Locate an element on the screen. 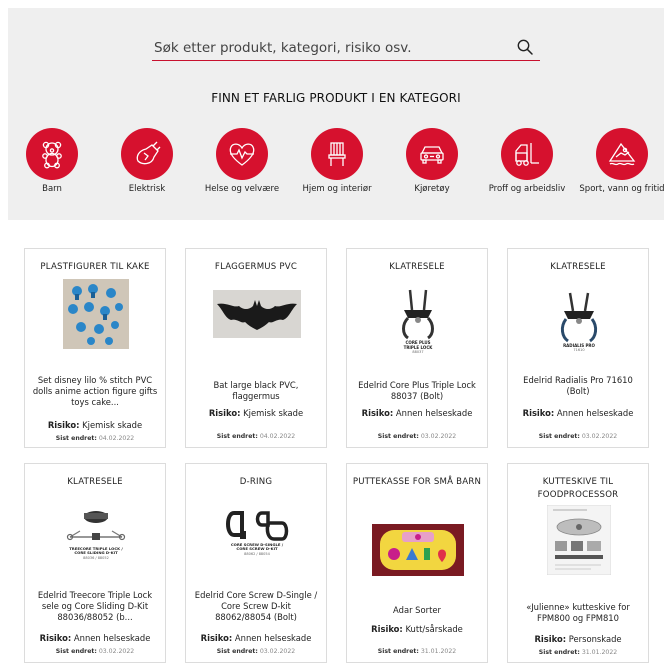  search-icon is located at coordinates (525, 47).